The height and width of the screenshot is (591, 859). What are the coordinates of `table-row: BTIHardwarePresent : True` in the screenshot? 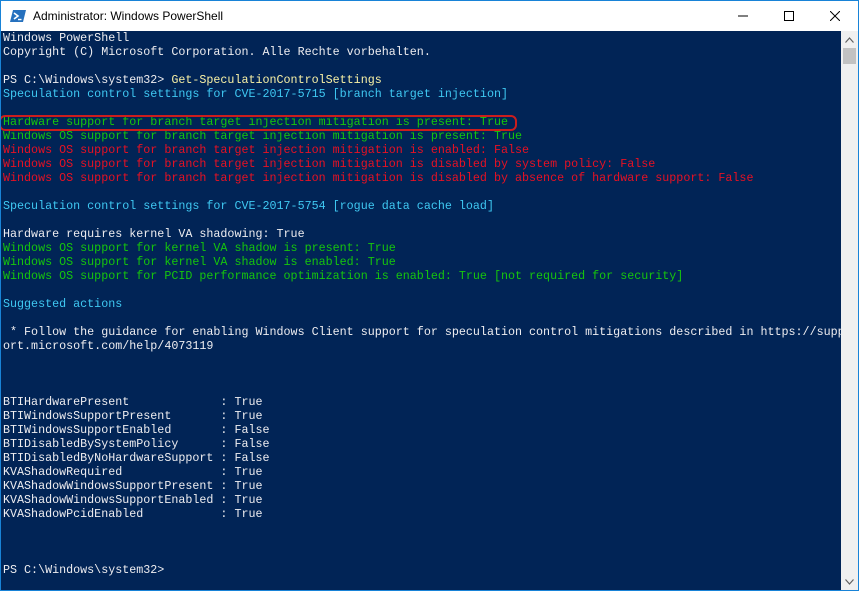 It's located at (133, 402).